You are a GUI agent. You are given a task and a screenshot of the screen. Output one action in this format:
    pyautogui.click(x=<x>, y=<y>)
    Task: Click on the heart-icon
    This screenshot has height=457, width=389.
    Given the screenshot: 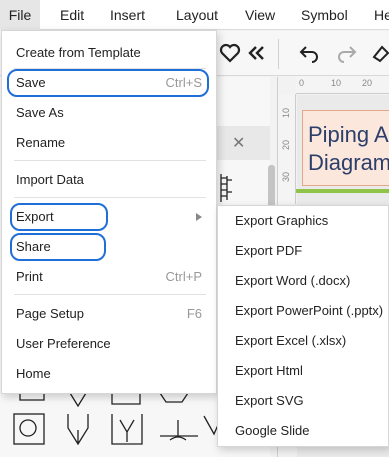 What is the action you would take?
    pyautogui.click(x=230, y=53)
    